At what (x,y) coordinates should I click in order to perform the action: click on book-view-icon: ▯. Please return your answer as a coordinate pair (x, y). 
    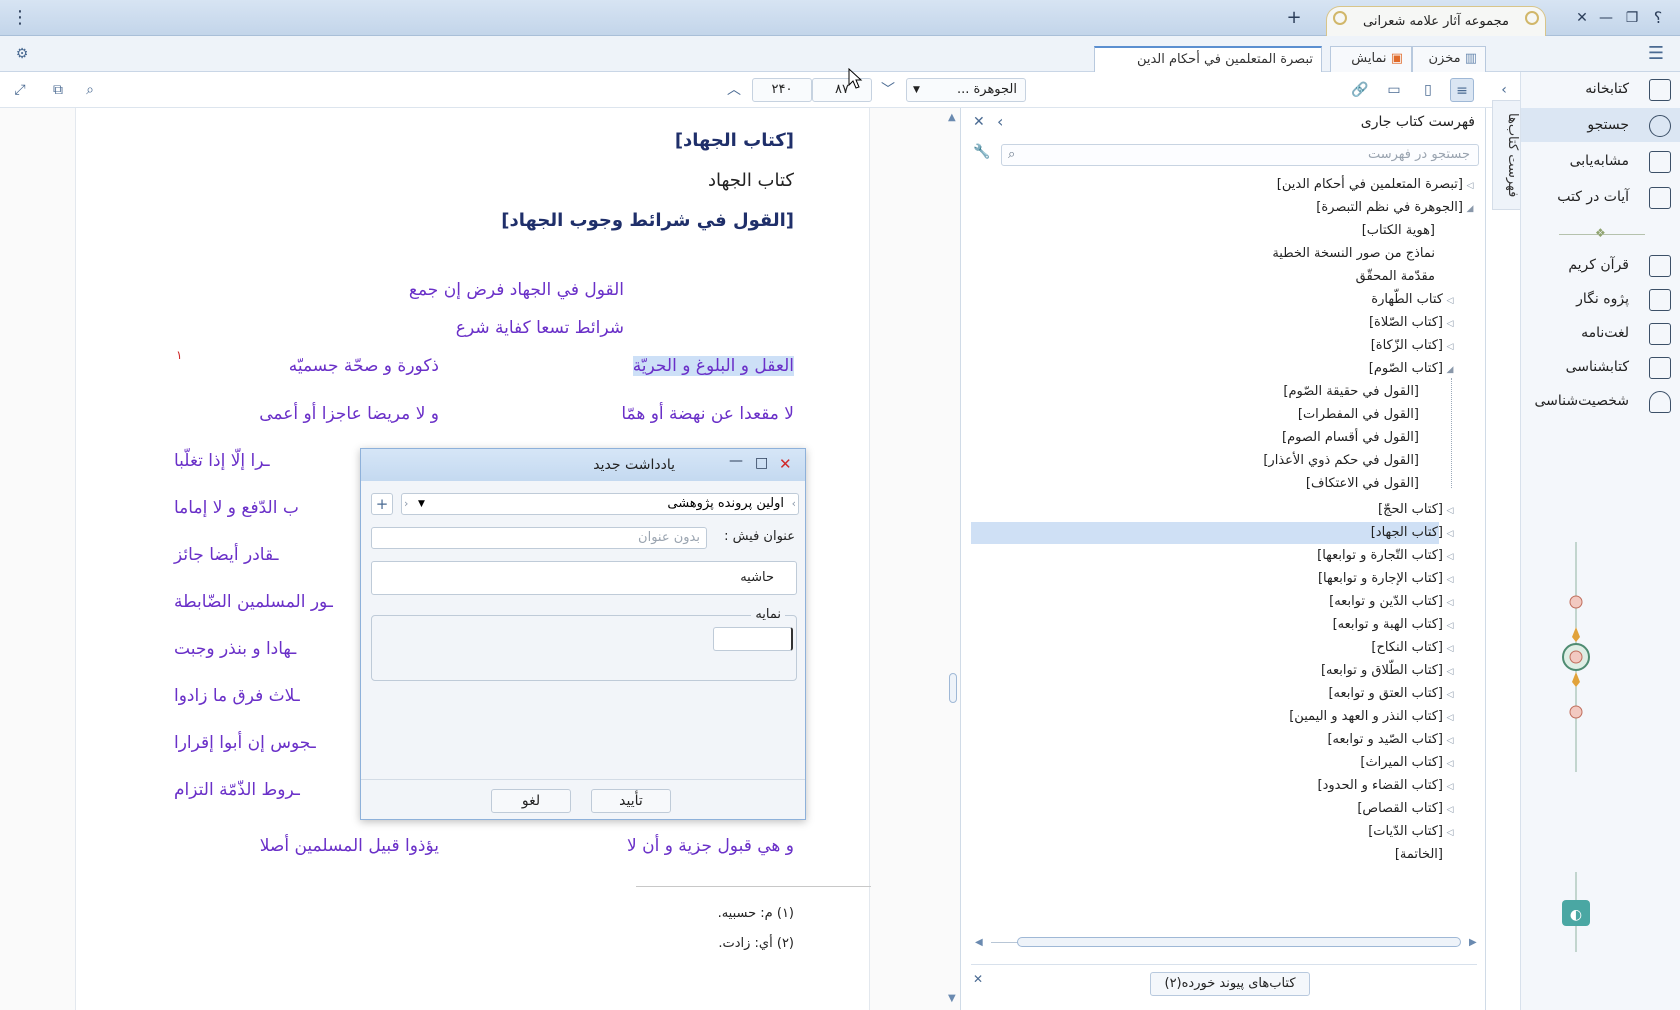
    Looking at the image, I should click on (1428, 90).